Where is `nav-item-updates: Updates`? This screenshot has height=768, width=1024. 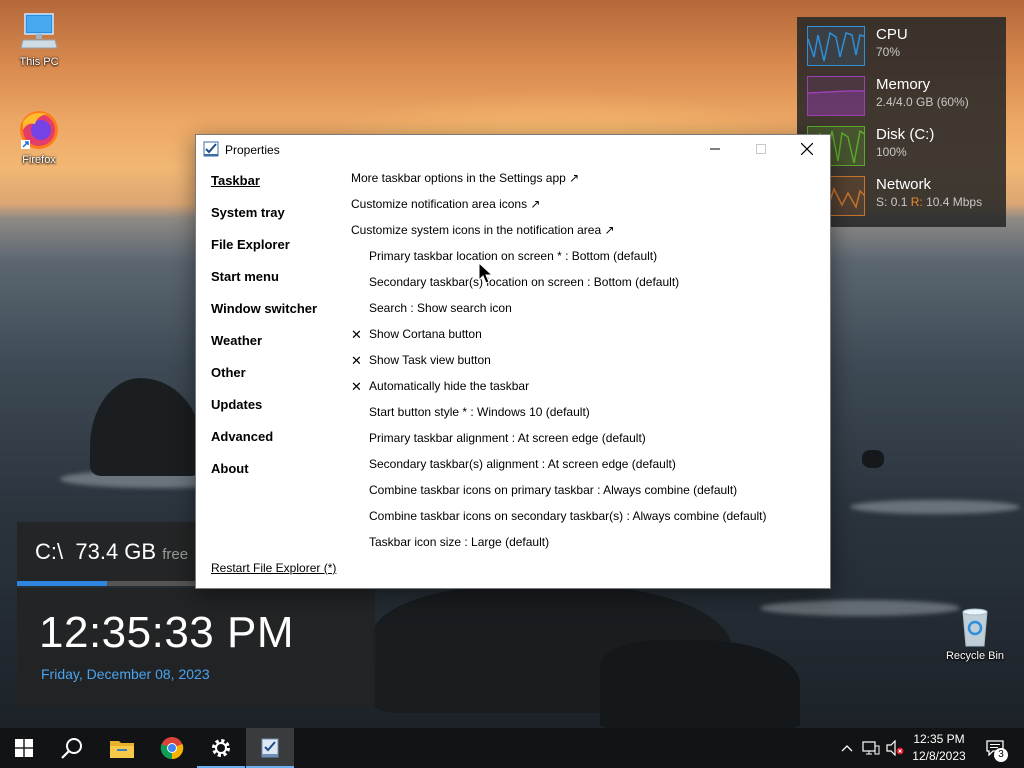
nav-item-updates: Updates is located at coordinates (236, 404).